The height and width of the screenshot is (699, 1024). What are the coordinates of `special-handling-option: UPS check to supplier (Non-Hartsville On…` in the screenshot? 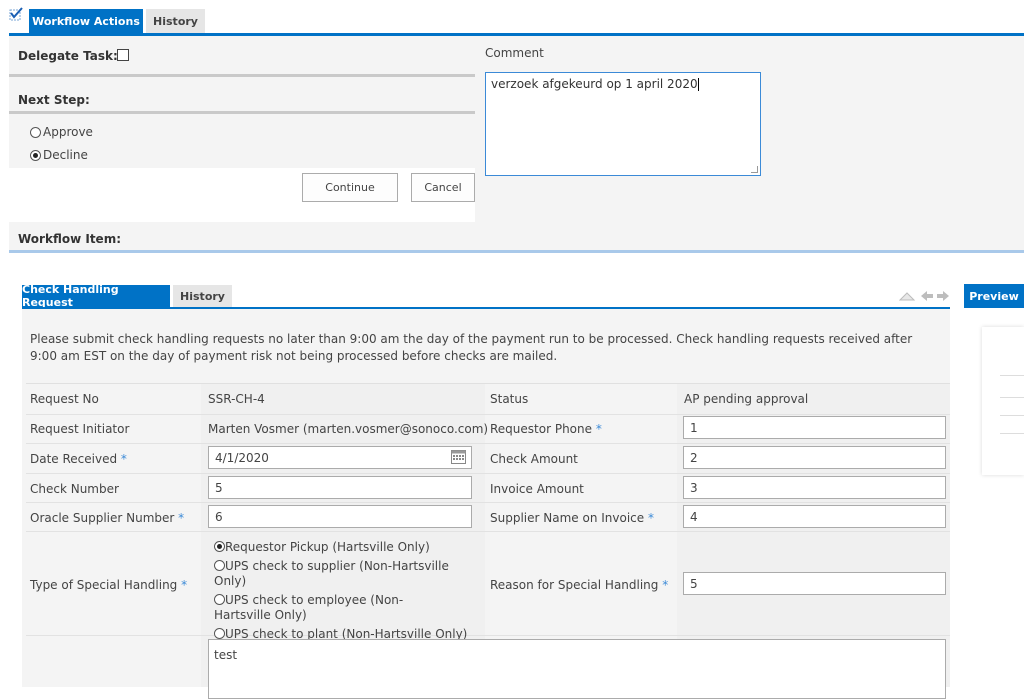 It's located at (345, 574).